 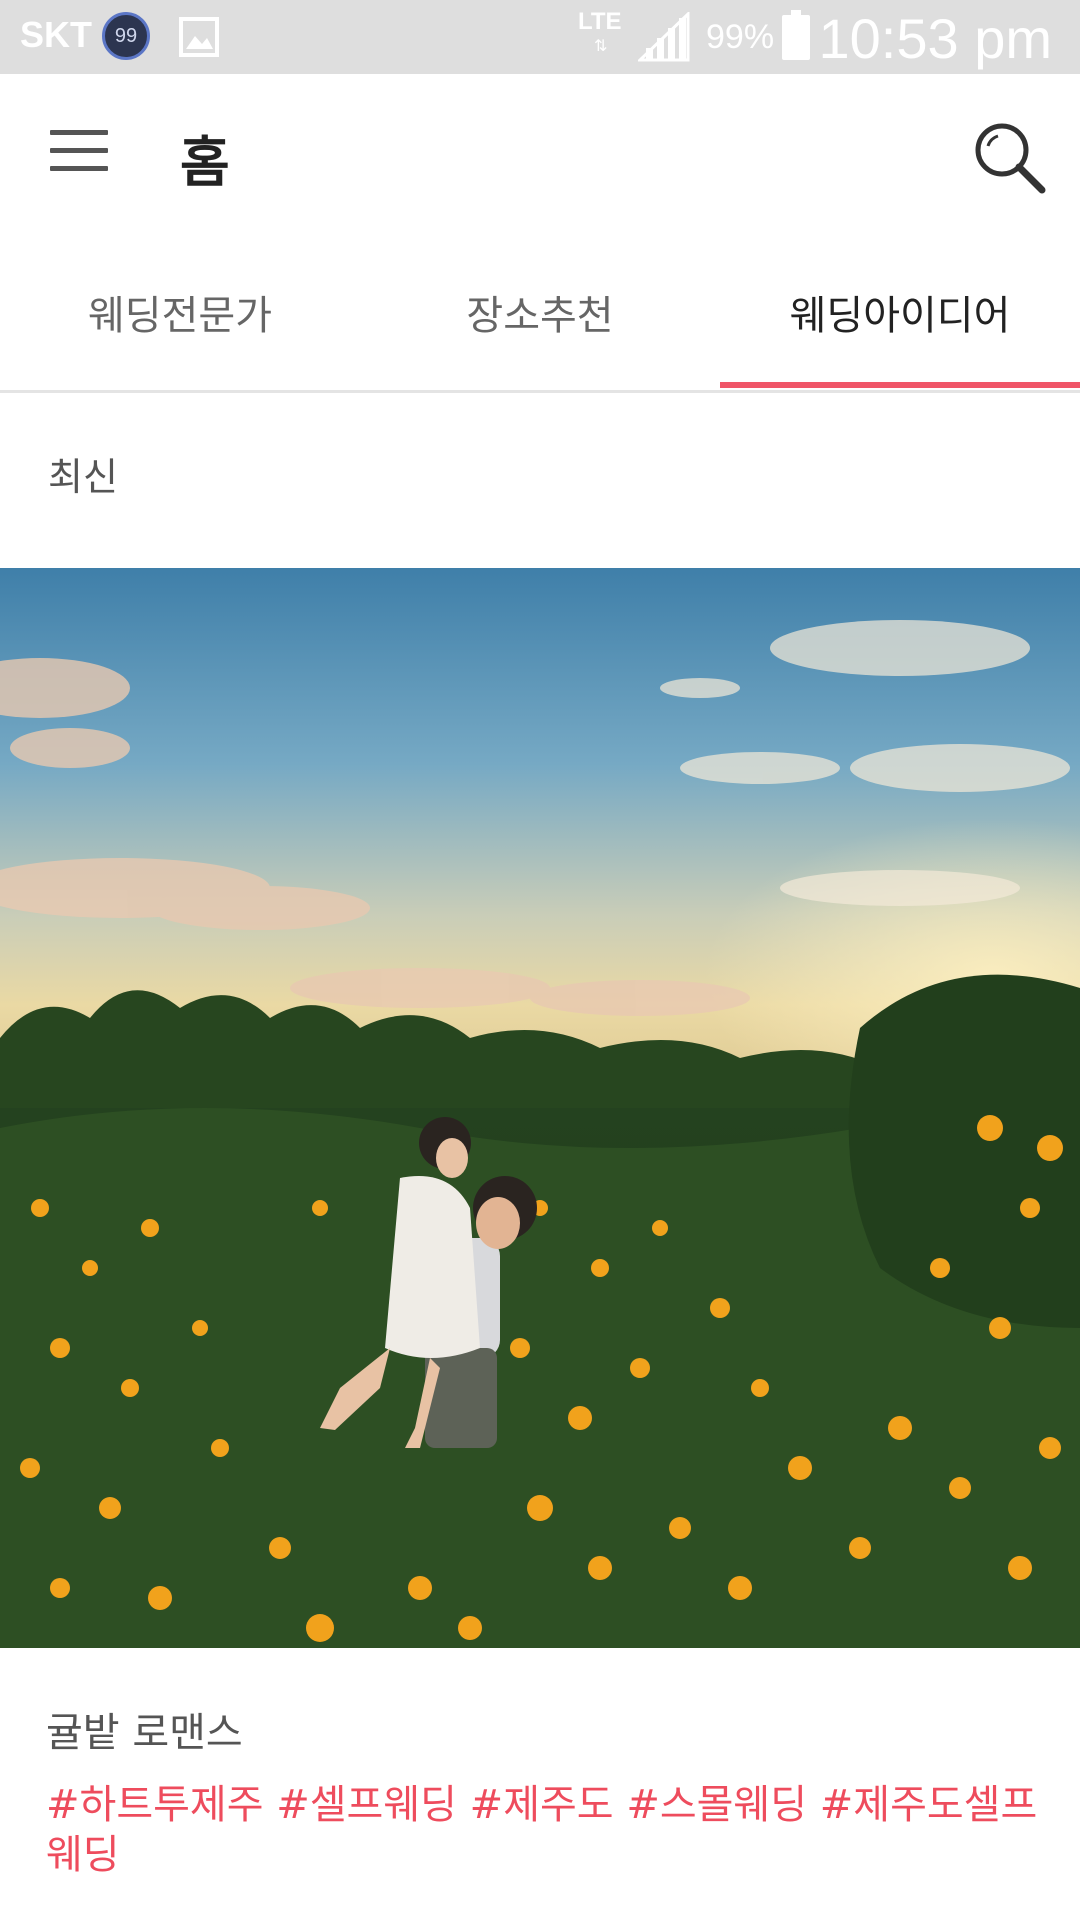 I want to click on tab-bar: 웨딩전문가 장소추천 웨딩아이디어, so click(x=540, y=318).